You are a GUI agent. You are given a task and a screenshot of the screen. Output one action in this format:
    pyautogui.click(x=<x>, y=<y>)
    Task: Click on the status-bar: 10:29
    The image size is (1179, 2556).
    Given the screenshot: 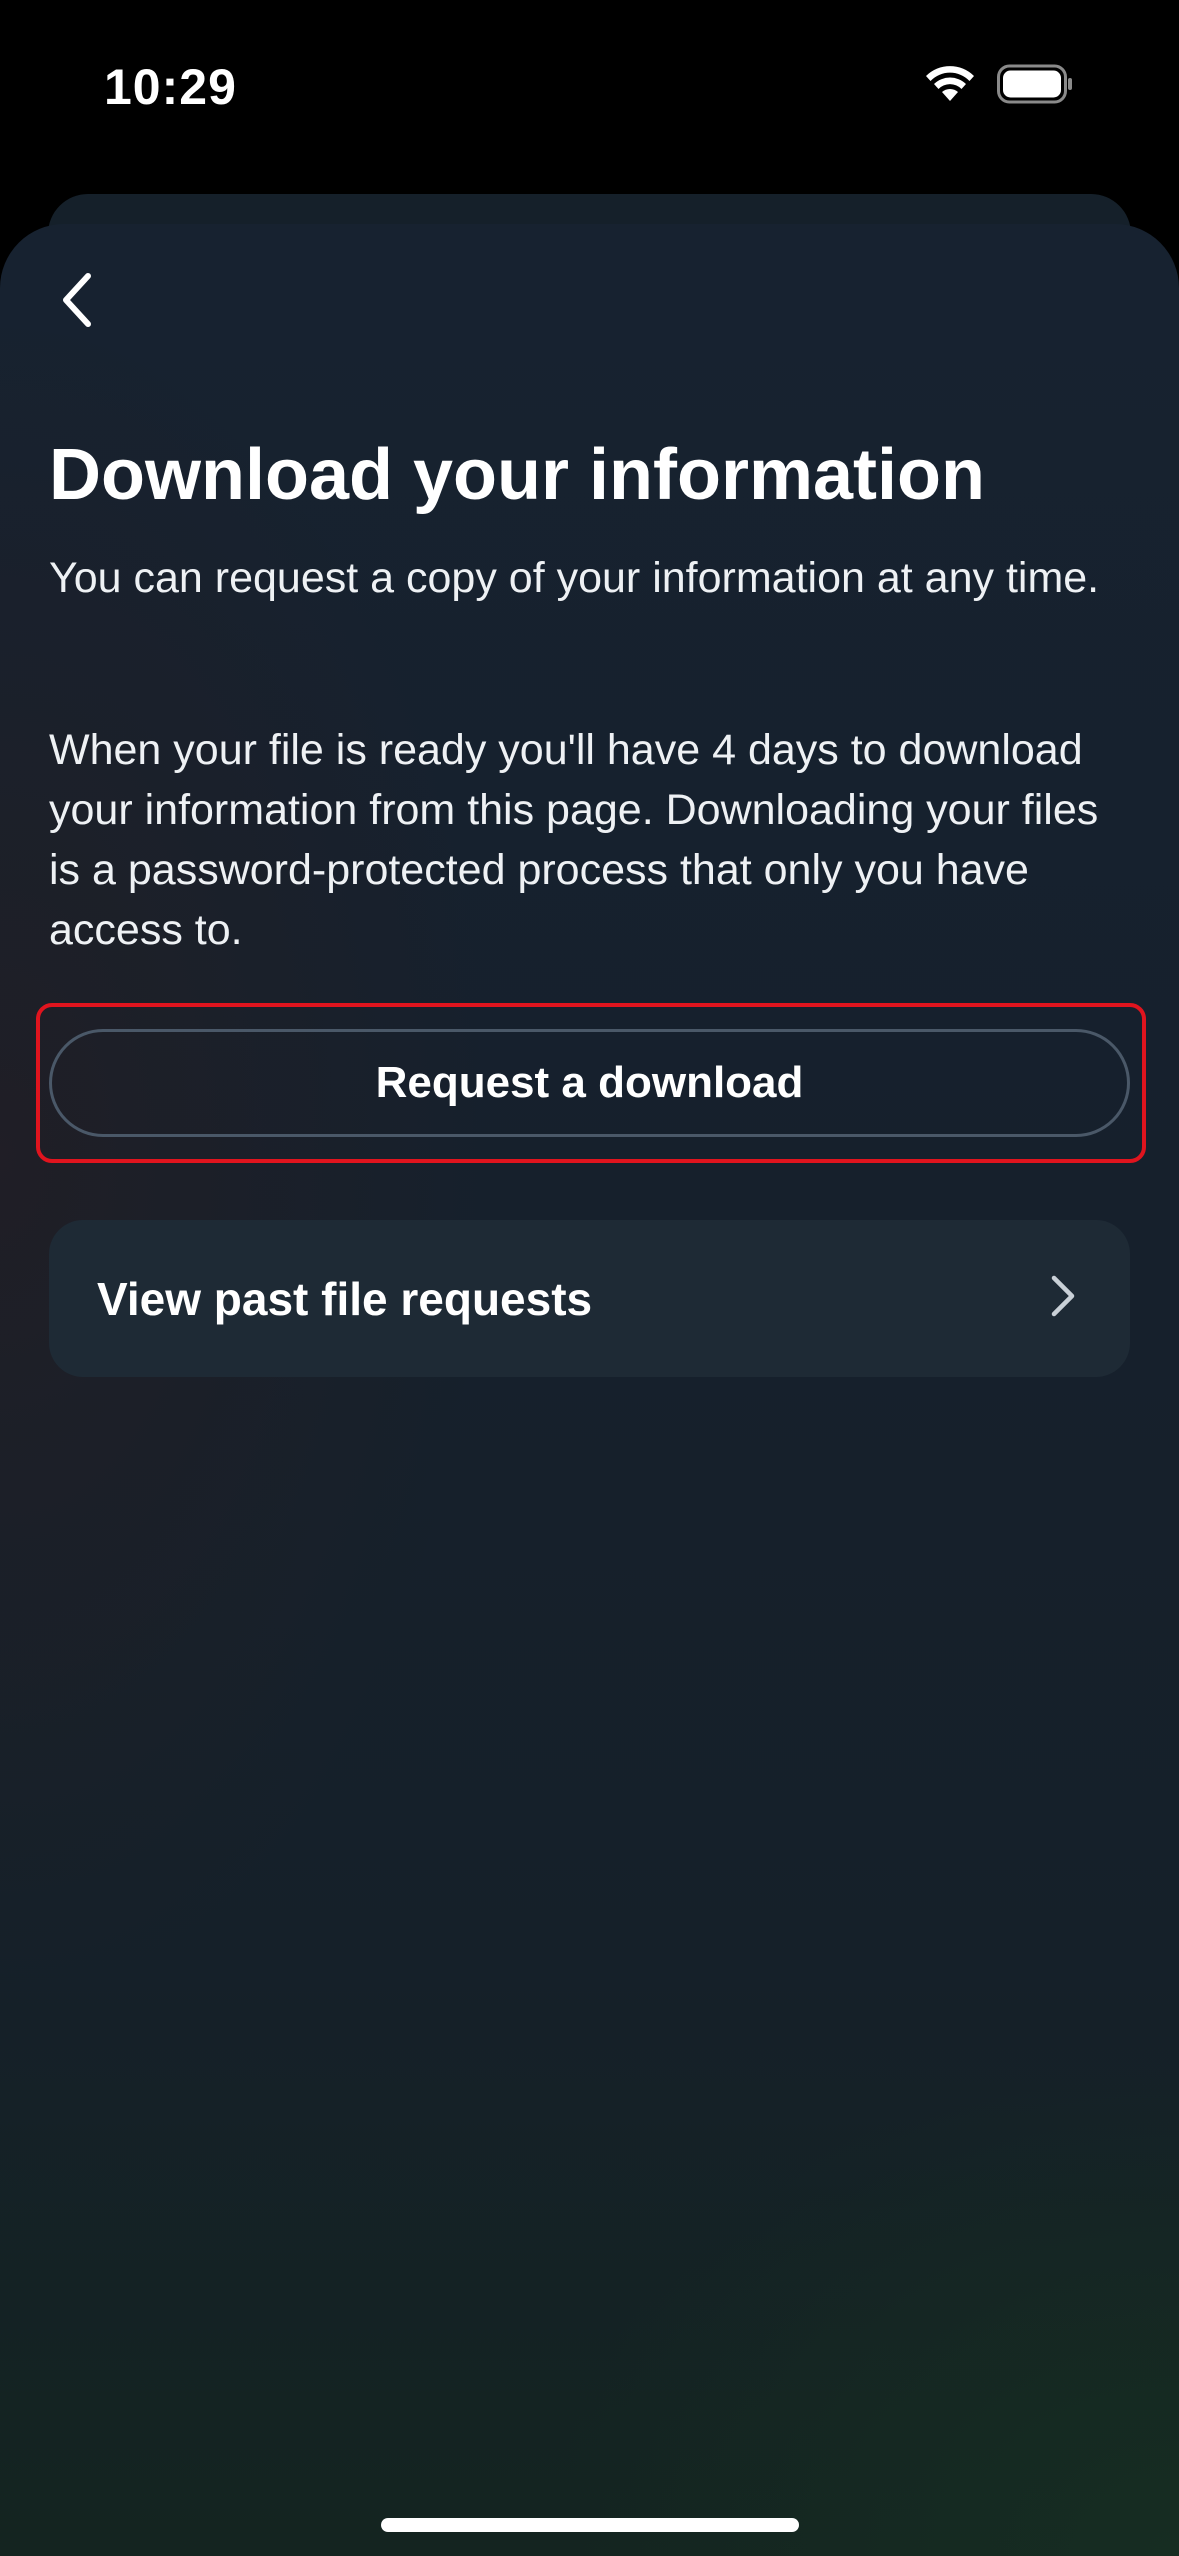 What is the action you would take?
    pyautogui.click(x=589, y=90)
    